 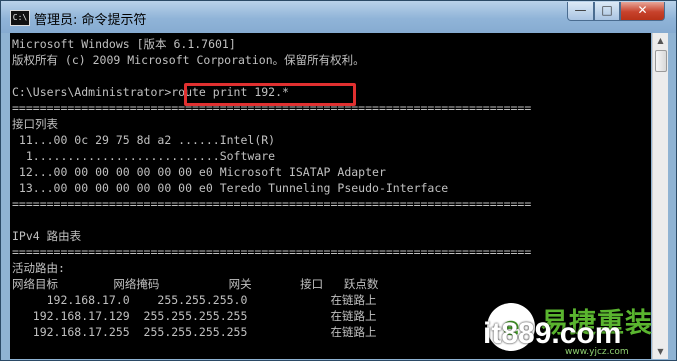 I want to click on scroll-up-arrow-icon: ▲, so click(x=660, y=40).